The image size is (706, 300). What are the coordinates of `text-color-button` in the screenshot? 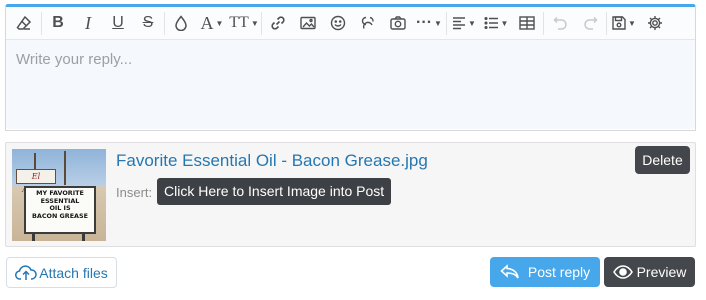 It's located at (181, 23).